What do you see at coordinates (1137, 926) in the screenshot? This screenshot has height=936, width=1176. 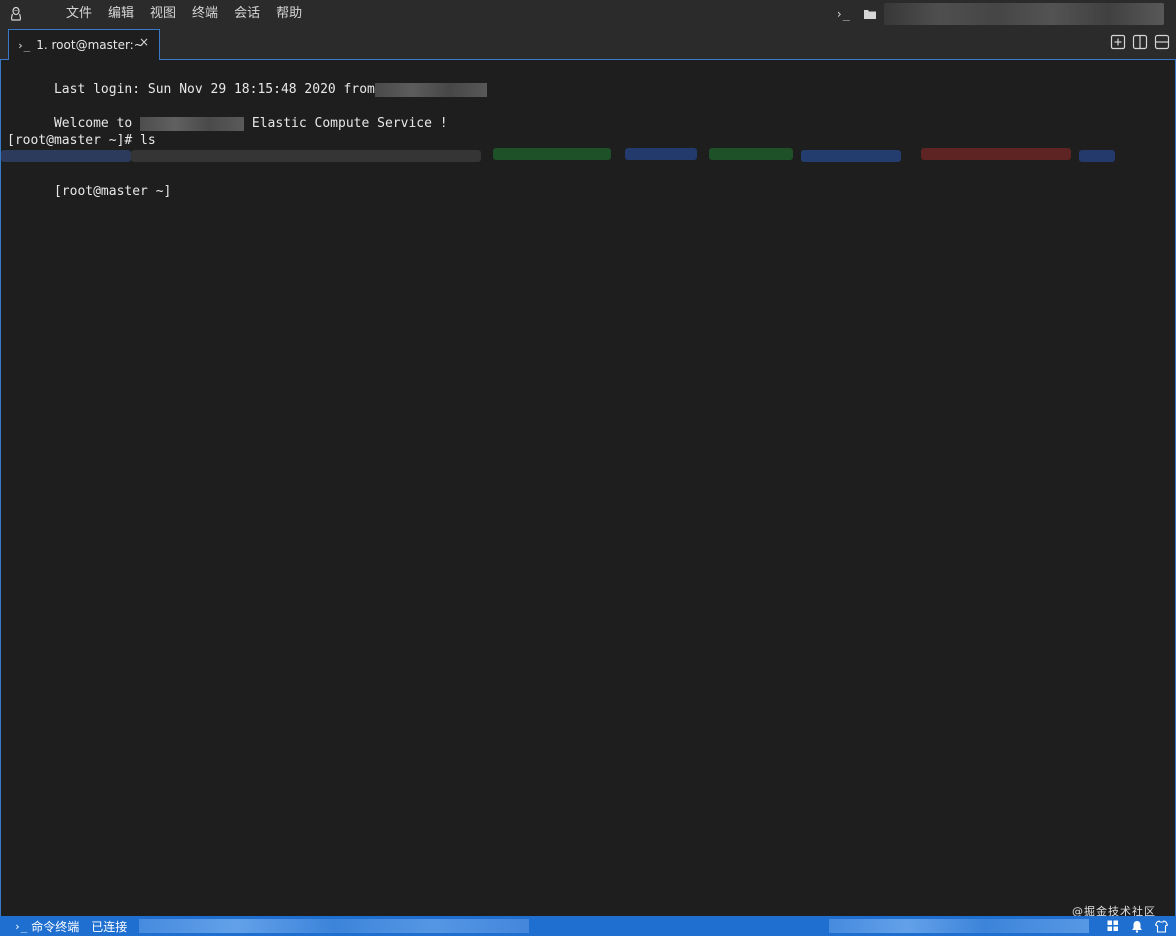 I see `bell-icon` at bounding box center [1137, 926].